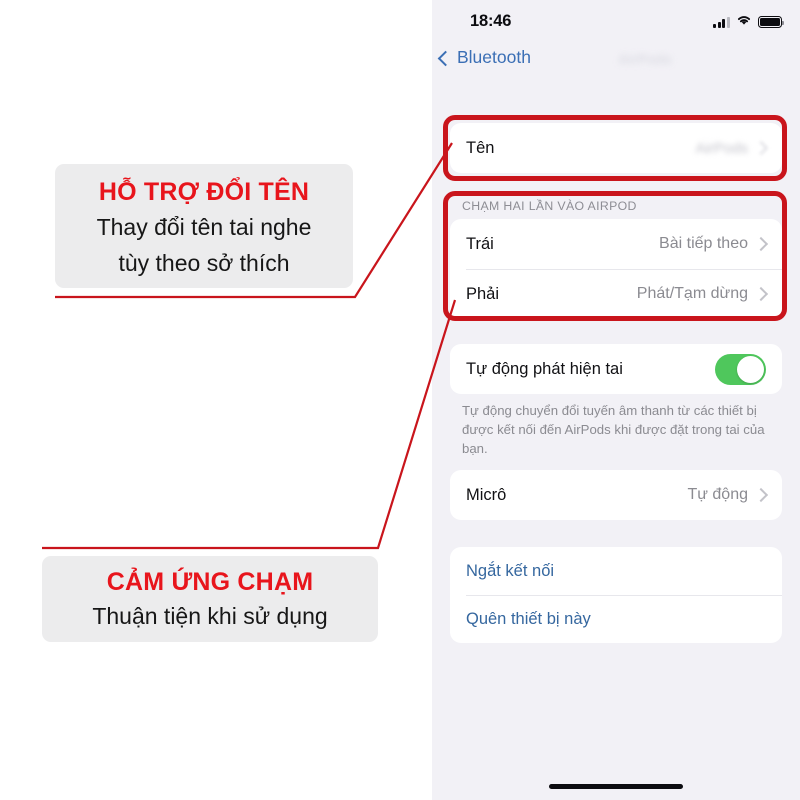  I want to click on chevron-left-icon, so click(445, 58).